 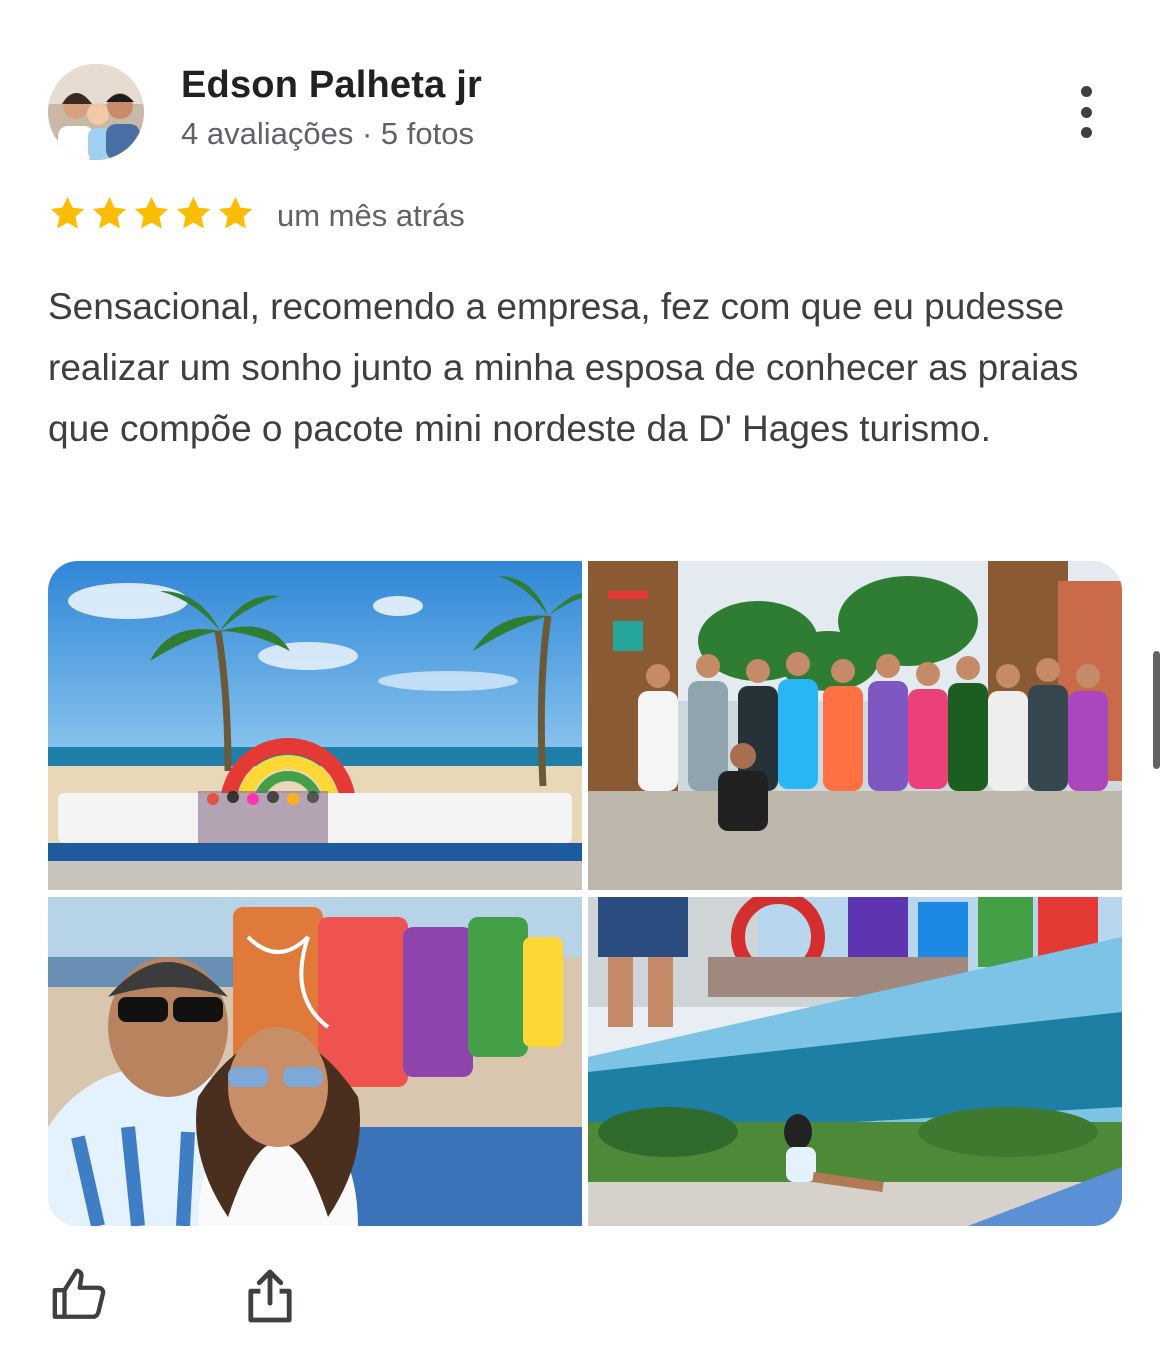 I want to click on thumbs-up-svg, so click(x=79, y=1293).